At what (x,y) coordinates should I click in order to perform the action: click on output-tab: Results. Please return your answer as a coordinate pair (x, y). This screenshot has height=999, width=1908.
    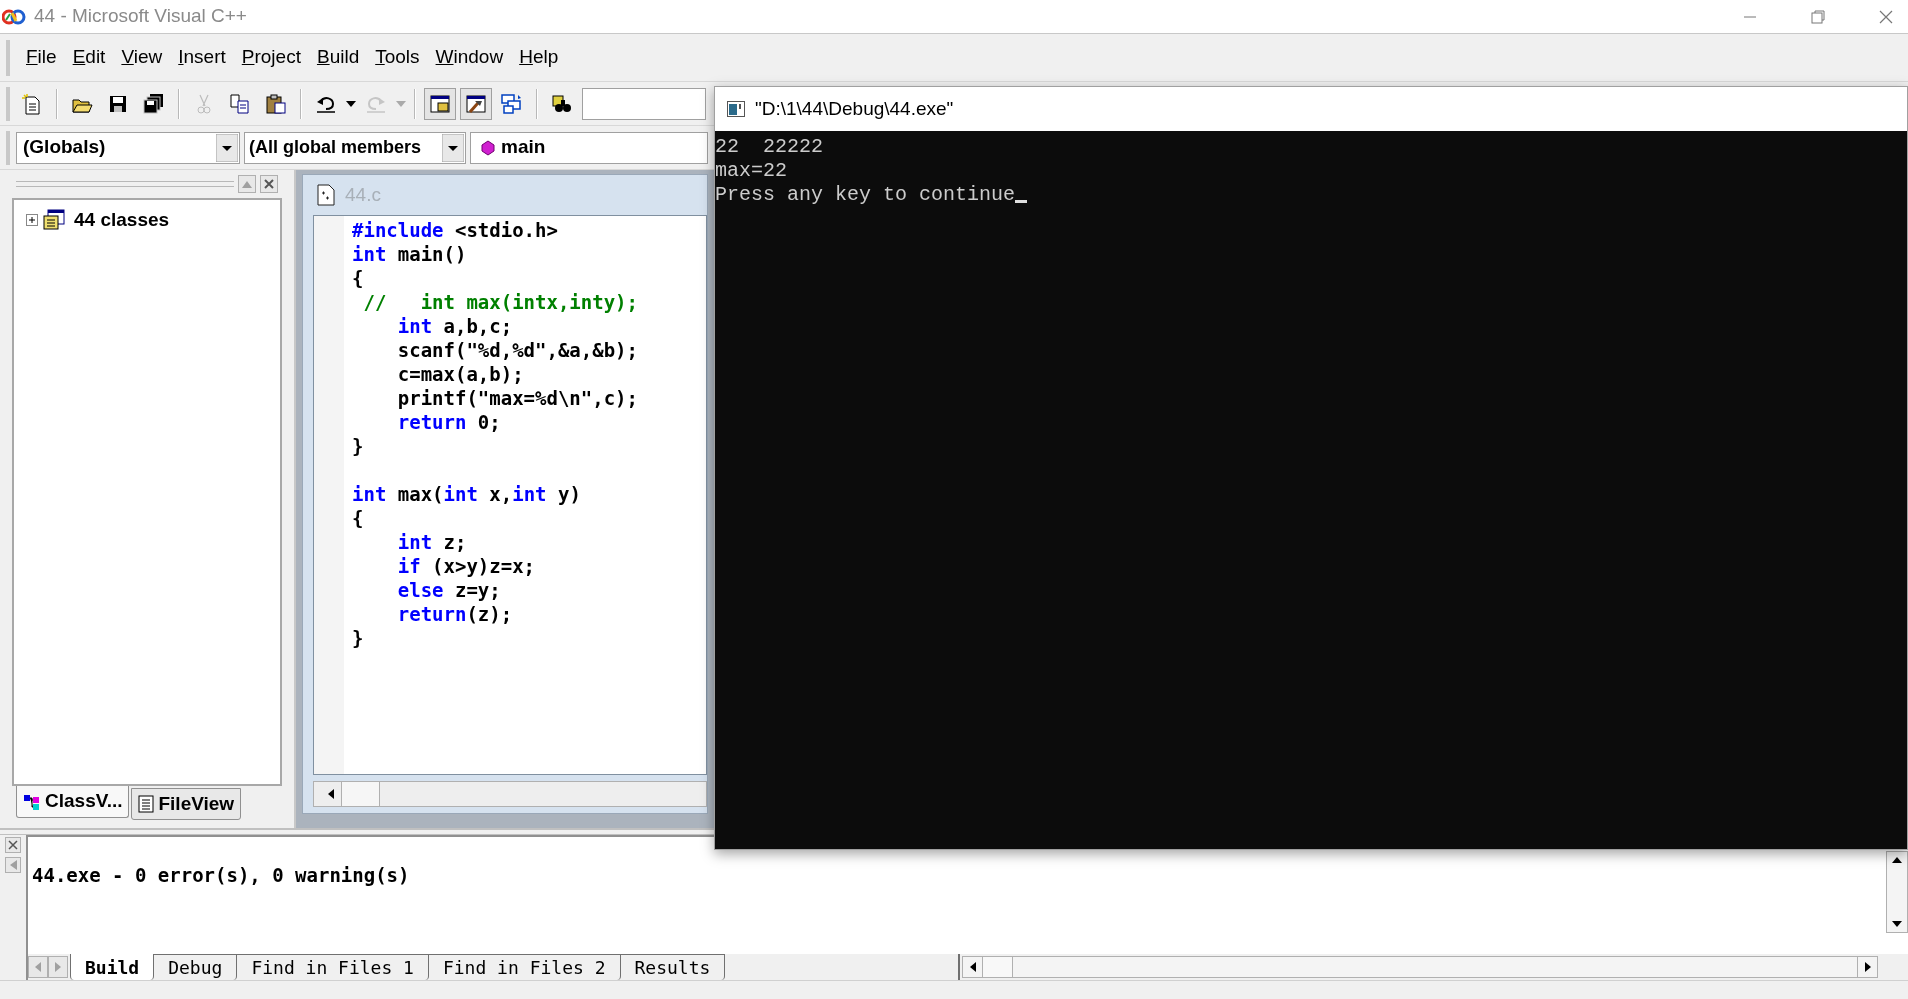
    Looking at the image, I should click on (673, 967).